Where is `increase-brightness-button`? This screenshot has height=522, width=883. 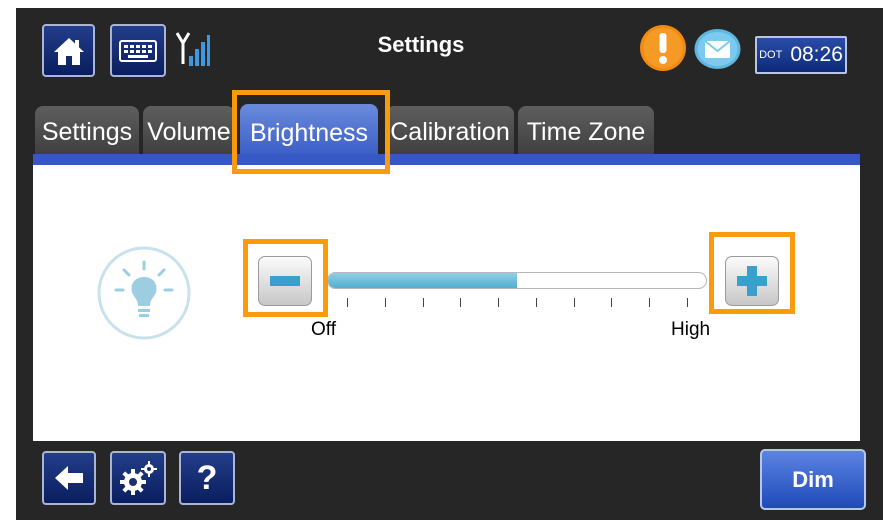 increase-brightness-button is located at coordinates (752, 281).